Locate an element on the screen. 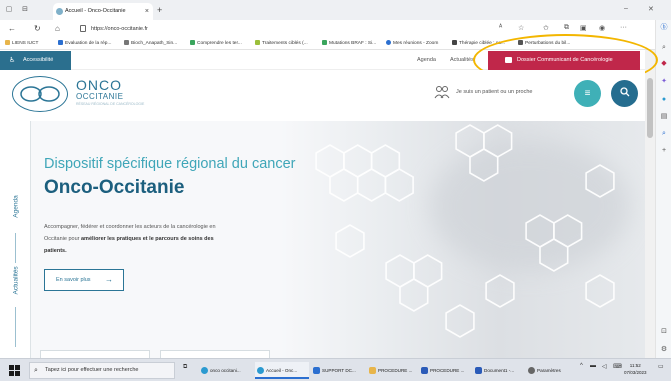  side-tab-actualites: Actualités is located at coordinates (16, 280).